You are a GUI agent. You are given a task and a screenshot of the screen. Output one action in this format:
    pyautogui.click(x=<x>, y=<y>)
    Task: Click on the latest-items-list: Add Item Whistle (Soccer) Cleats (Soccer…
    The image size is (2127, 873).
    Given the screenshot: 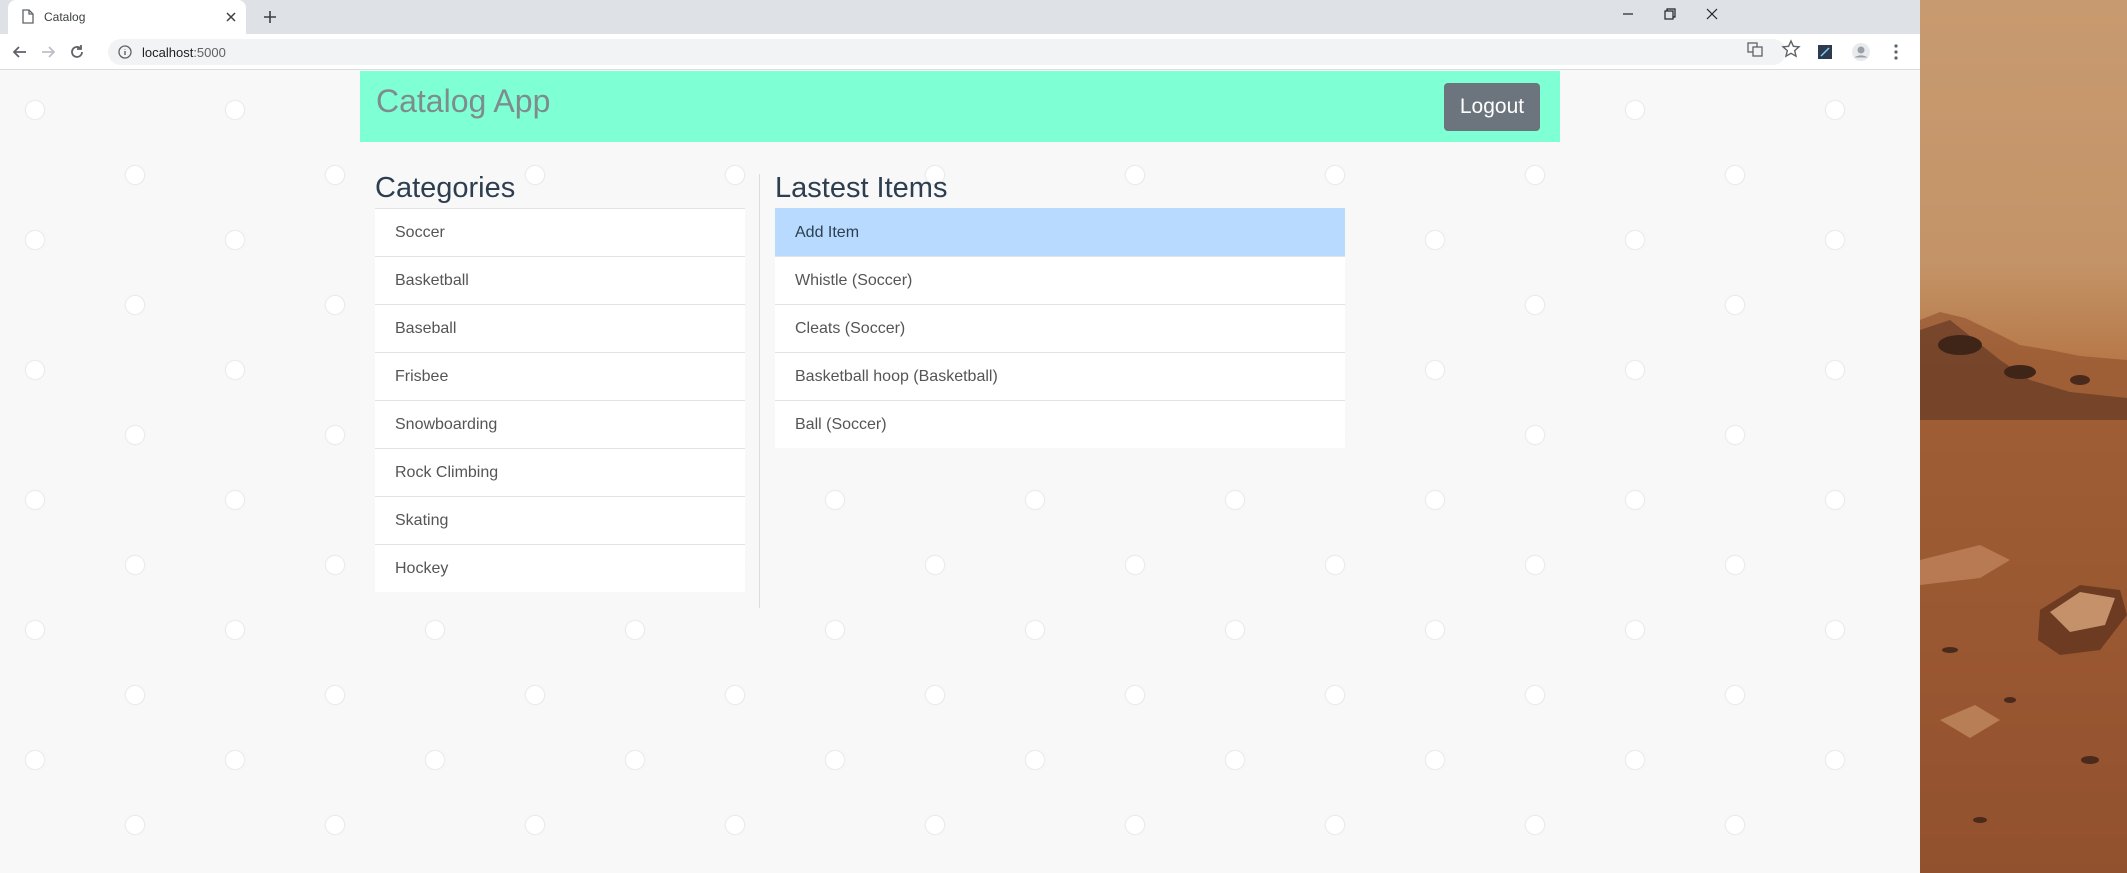 What is the action you would take?
    pyautogui.click(x=1060, y=328)
    